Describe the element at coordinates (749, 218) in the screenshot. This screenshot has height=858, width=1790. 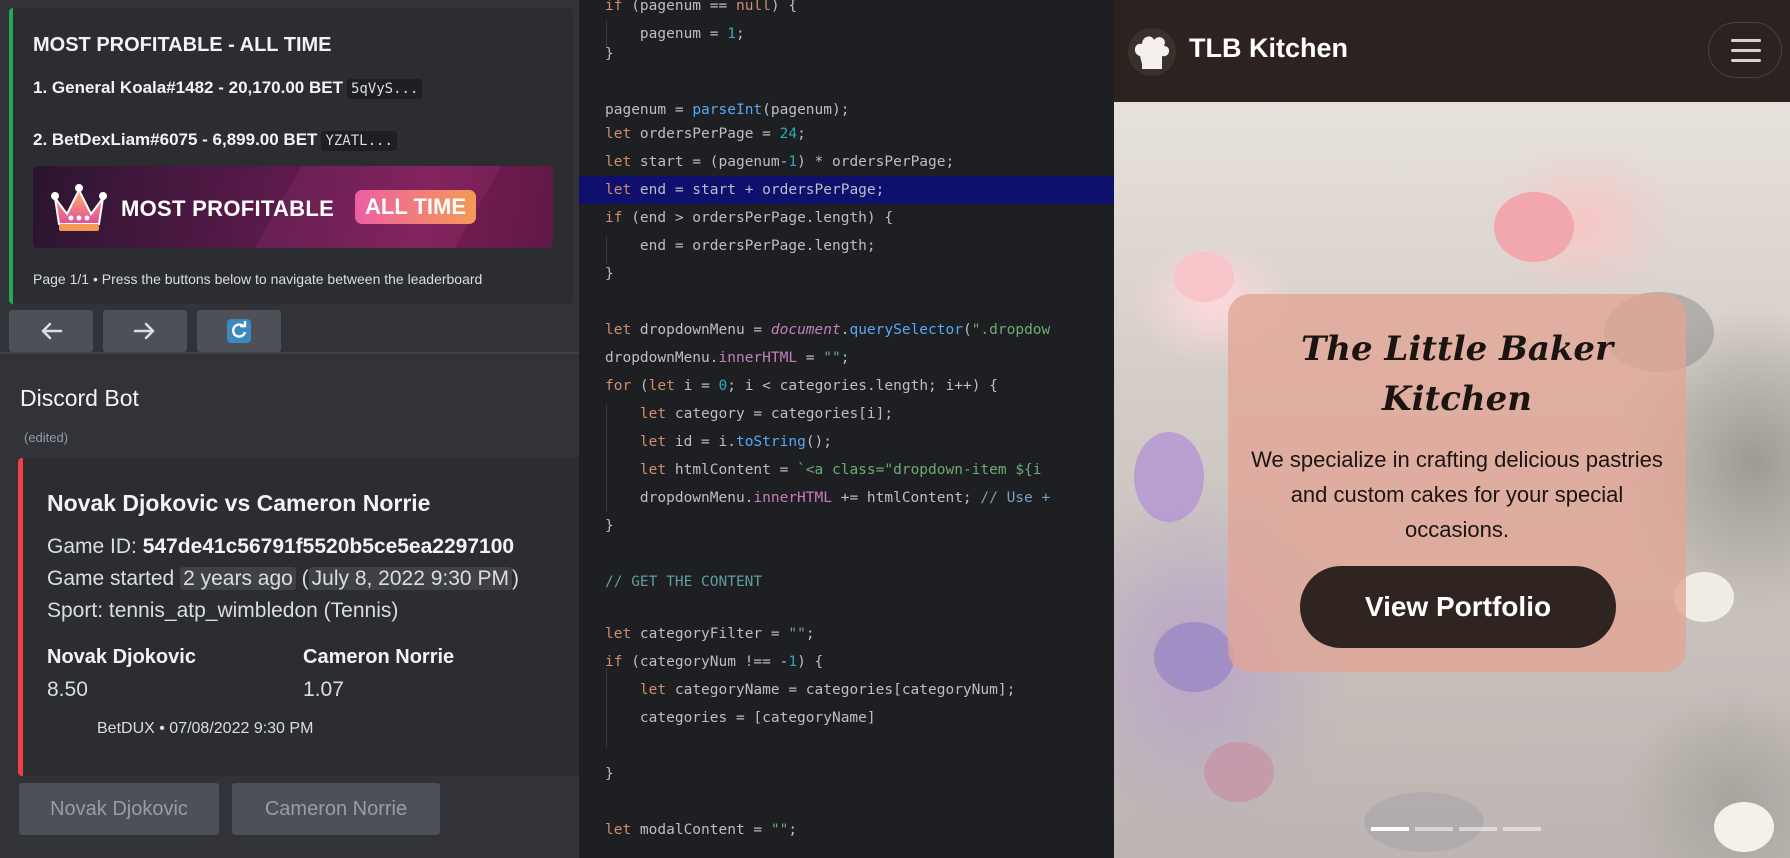
I see `code-line: if (end > ordersPerPage.length) {` at that location.